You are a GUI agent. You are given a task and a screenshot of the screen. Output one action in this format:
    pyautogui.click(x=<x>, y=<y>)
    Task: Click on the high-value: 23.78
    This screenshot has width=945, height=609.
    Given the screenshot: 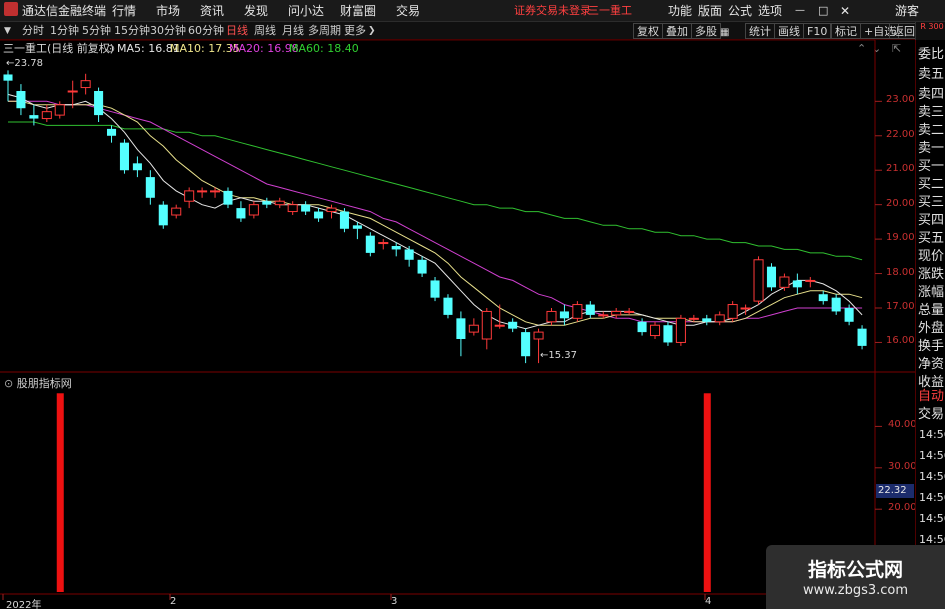 What is the action you would take?
    pyautogui.click(x=29, y=63)
    